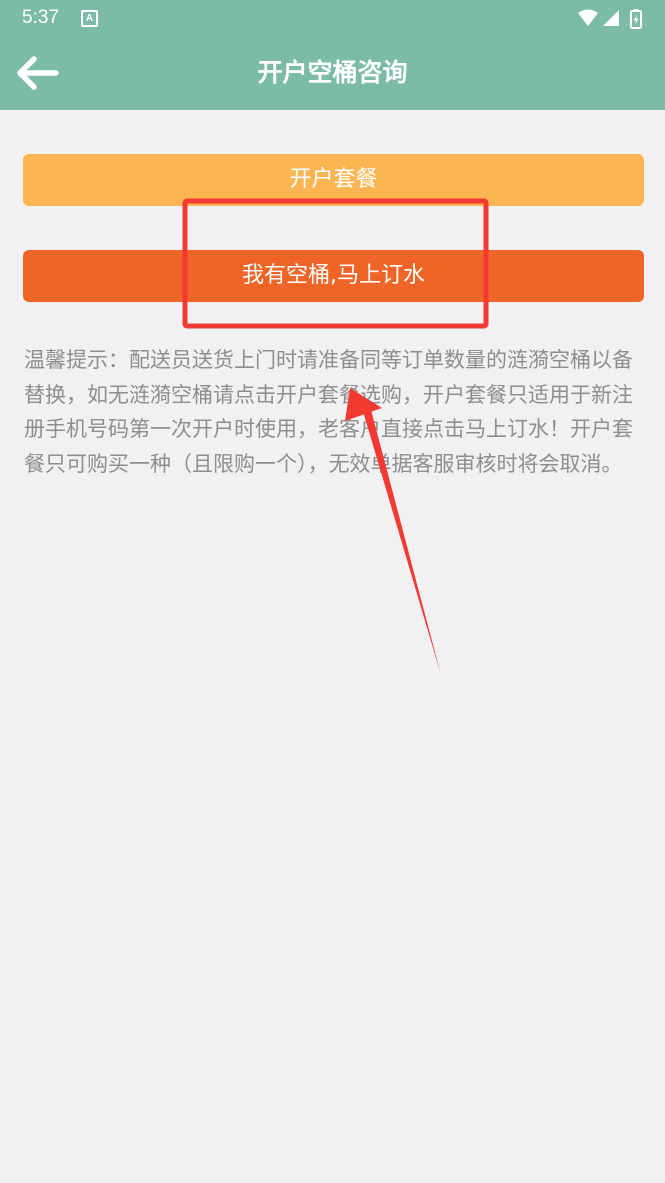 The height and width of the screenshot is (1183, 665). Describe the element at coordinates (89, 18) in the screenshot. I see `notification-a-icon: A` at that location.